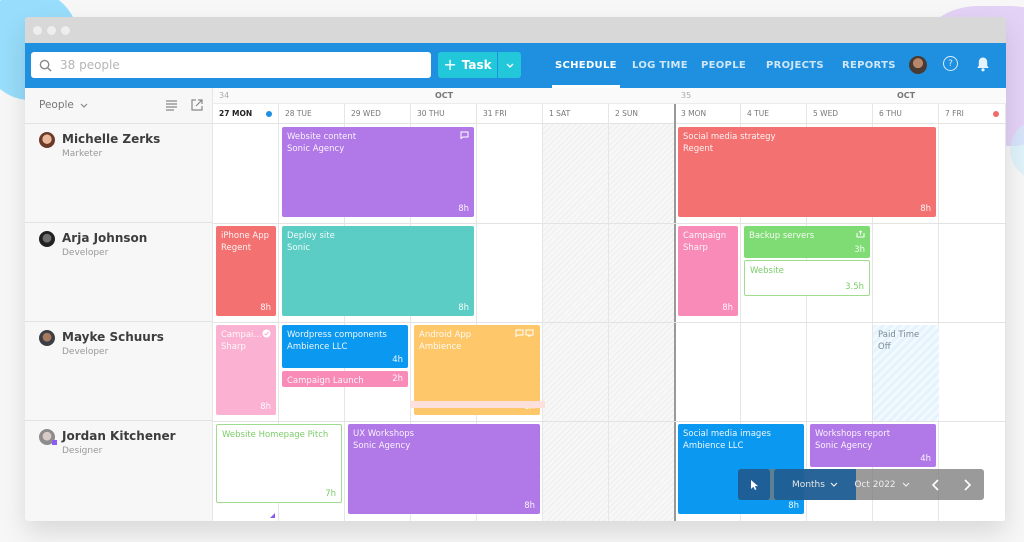 This screenshot has width=1024, height=542. I want to click on person-row: Arja Johnson Developer, so click(119, 272).